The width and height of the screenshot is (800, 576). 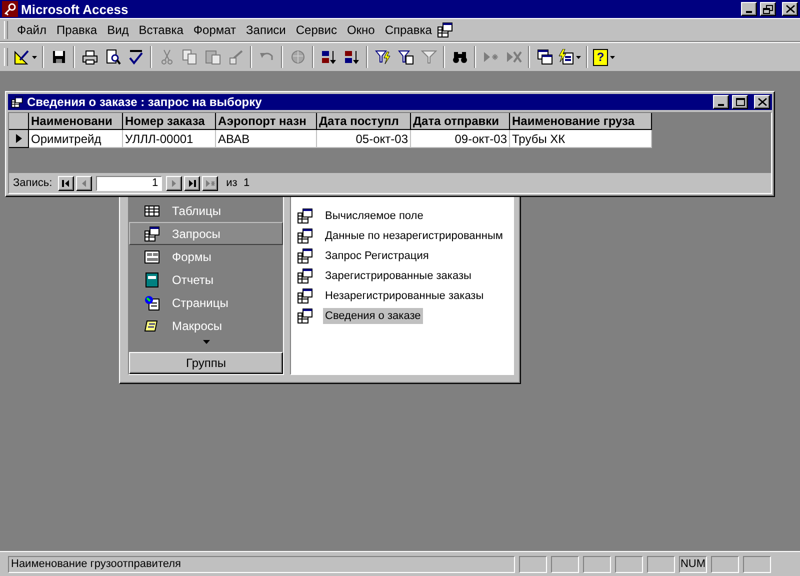 I want to click on maximize-icon, so click(x=740, y=102).